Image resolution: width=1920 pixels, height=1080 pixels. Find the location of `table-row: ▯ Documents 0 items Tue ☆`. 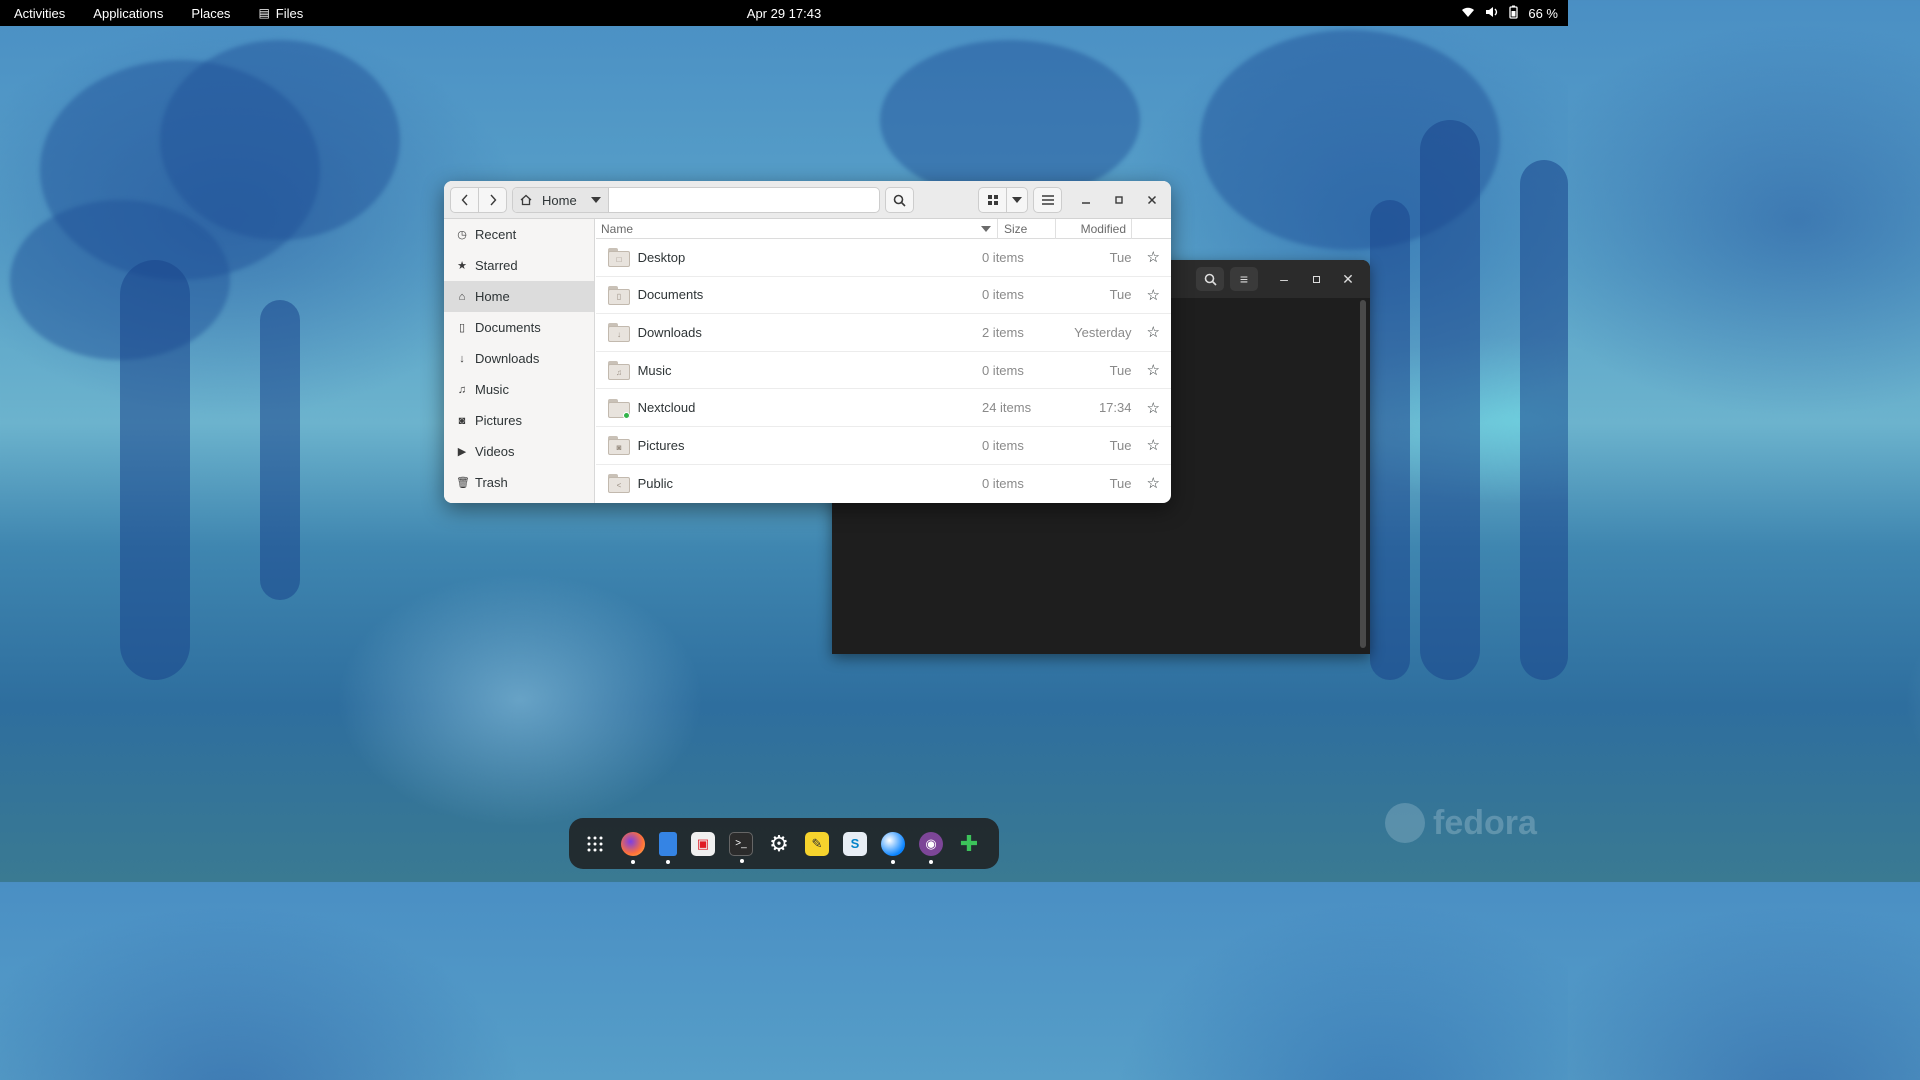

table-row: ▯ Documents 0 items Tue ☆ is located at coordinates (883, 296).